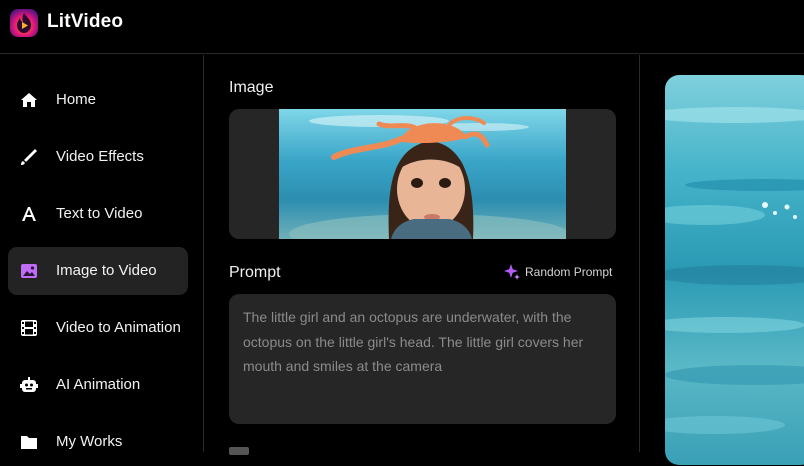  I want to click on prompt-section-label: Prompt, so click(255, 272).